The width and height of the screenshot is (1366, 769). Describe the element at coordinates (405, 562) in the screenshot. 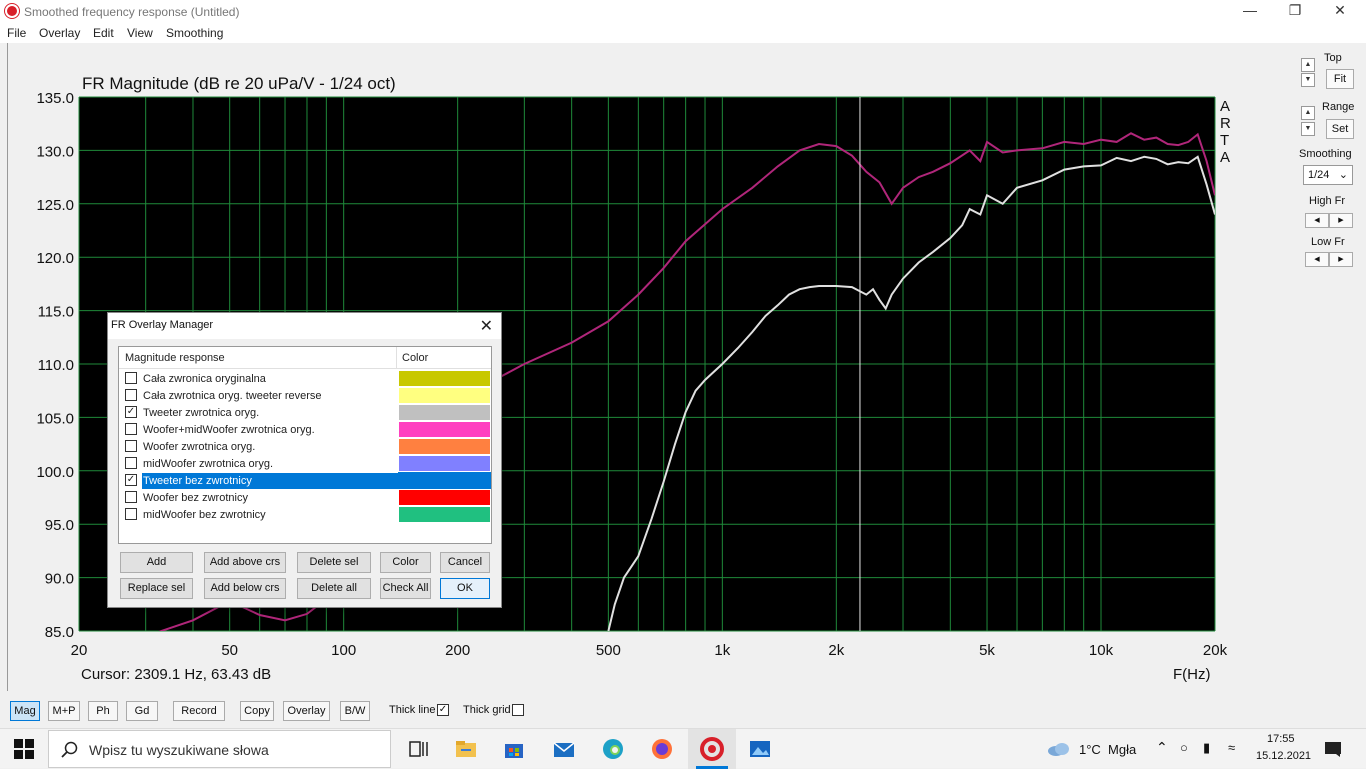

I see `color-button: Color` at that location.